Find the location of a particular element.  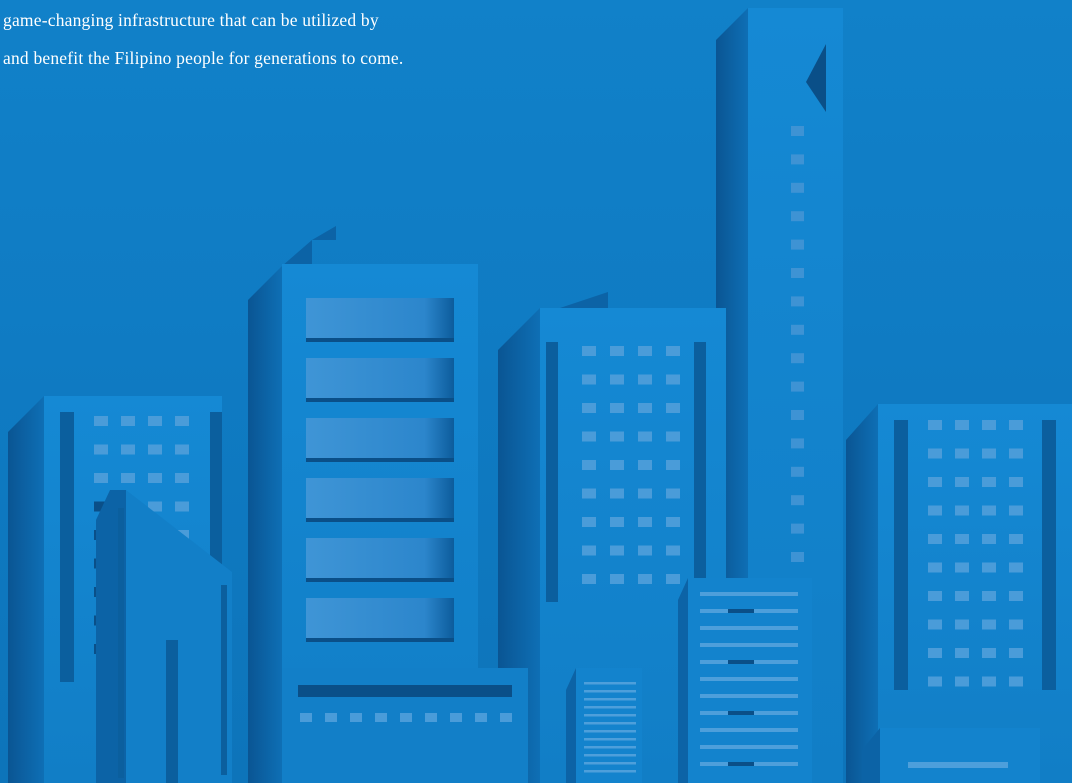

building-striped-small is located at coordinates (604, 725).